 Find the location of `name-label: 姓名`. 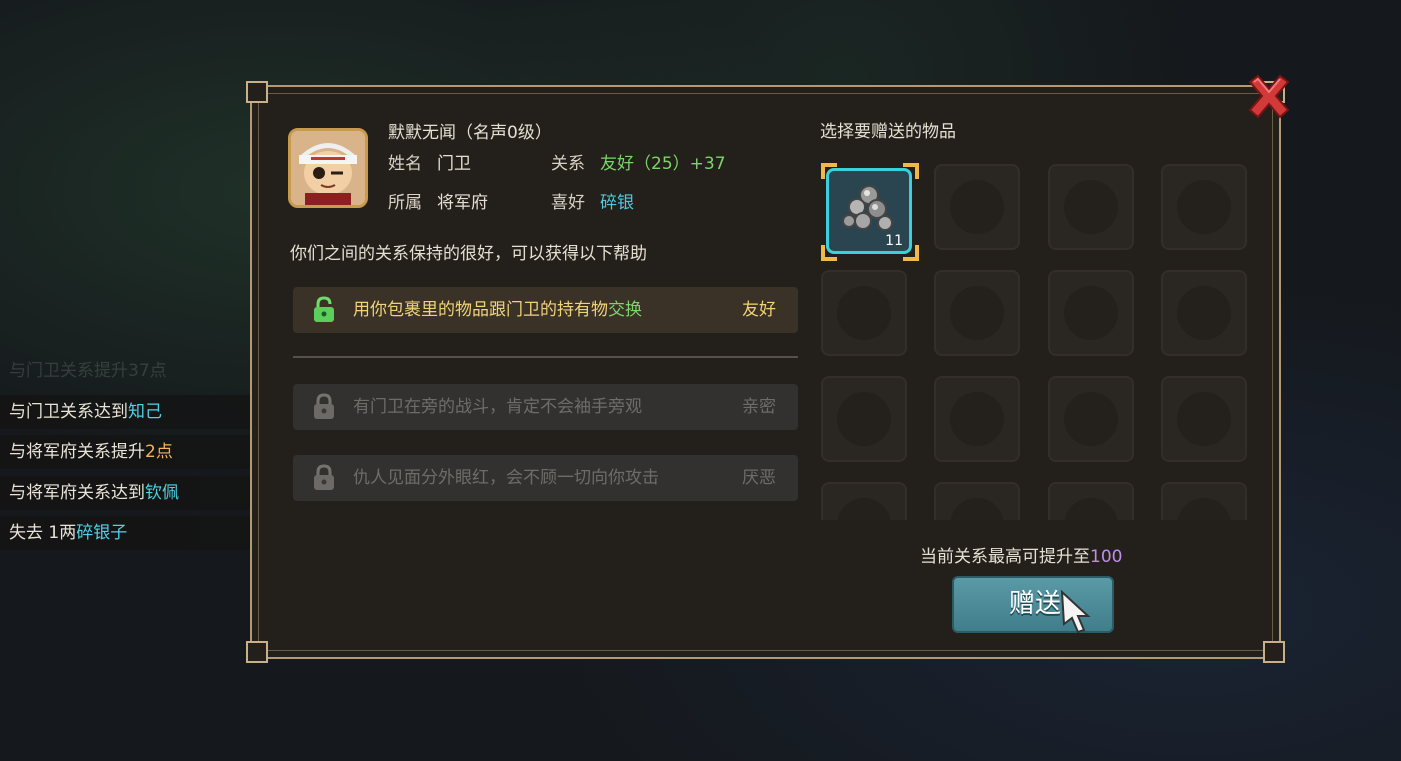

name-label: 姓名 is located at coordinates (405, 164).